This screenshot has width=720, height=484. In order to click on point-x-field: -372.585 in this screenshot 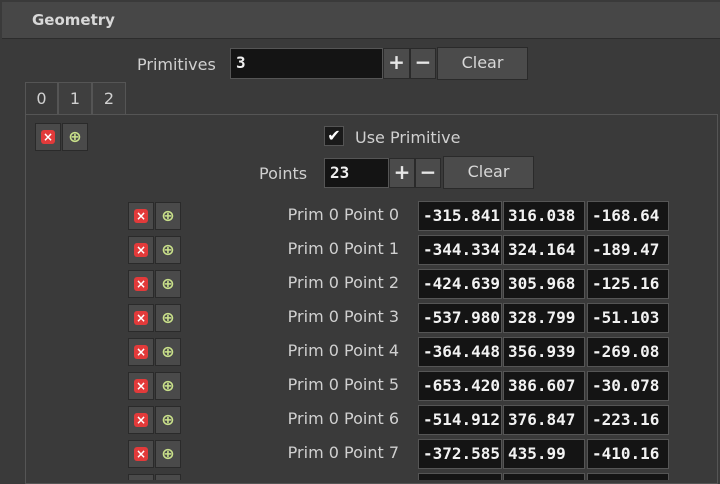, I will do `click(460, 454)`.